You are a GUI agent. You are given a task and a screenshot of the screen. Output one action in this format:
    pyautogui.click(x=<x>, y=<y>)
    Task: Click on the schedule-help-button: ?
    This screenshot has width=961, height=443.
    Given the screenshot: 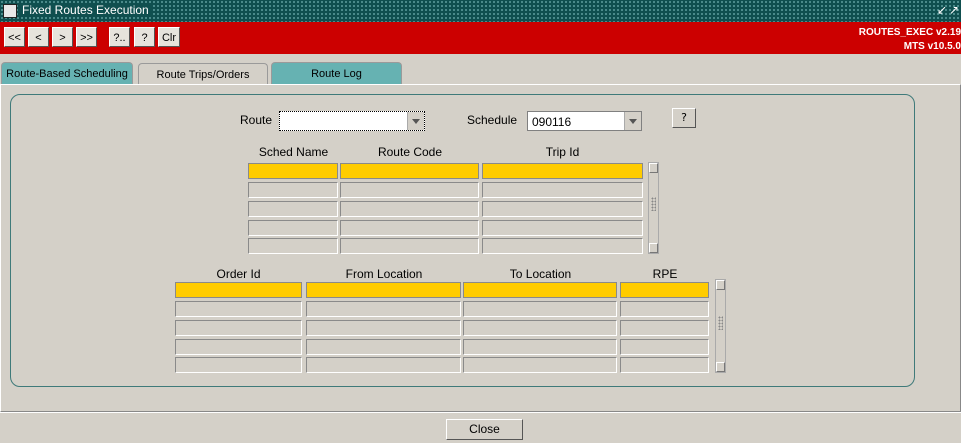 What is the action you would take?
    pyautogui.click(x=684, y=118)
    